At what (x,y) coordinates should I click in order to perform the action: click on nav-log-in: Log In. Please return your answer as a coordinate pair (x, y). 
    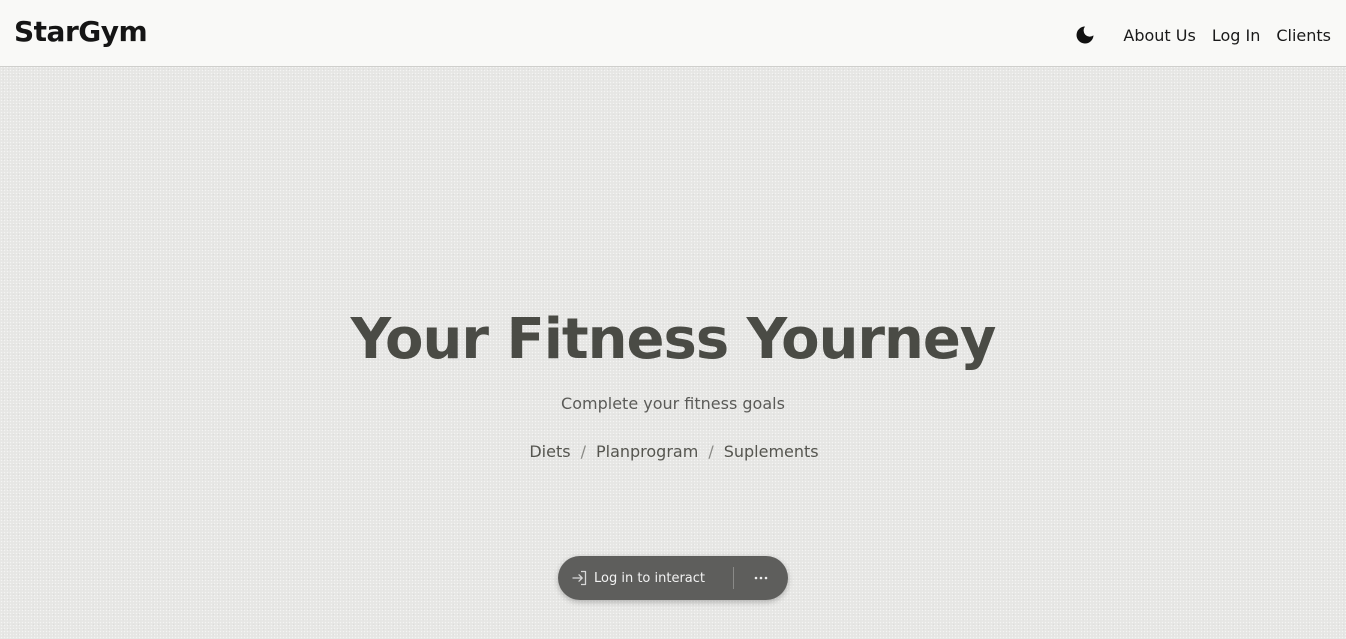
    Looking at the image, I should click on (1236, 35).